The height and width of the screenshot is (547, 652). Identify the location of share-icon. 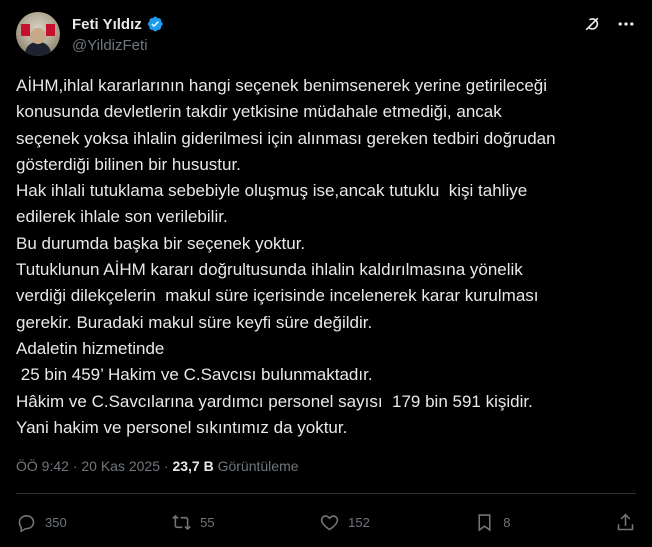
(625, 521).